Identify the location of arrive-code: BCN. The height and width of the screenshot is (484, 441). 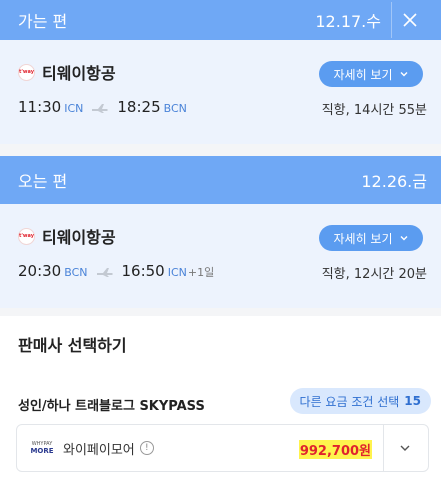
(175, 108).